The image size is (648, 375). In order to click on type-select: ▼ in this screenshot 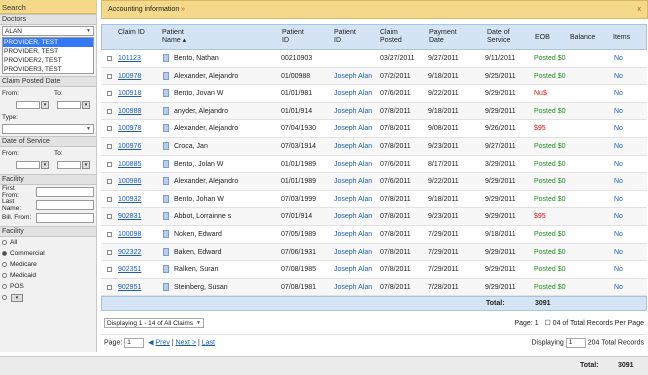, I will do `click(48, 129)`.